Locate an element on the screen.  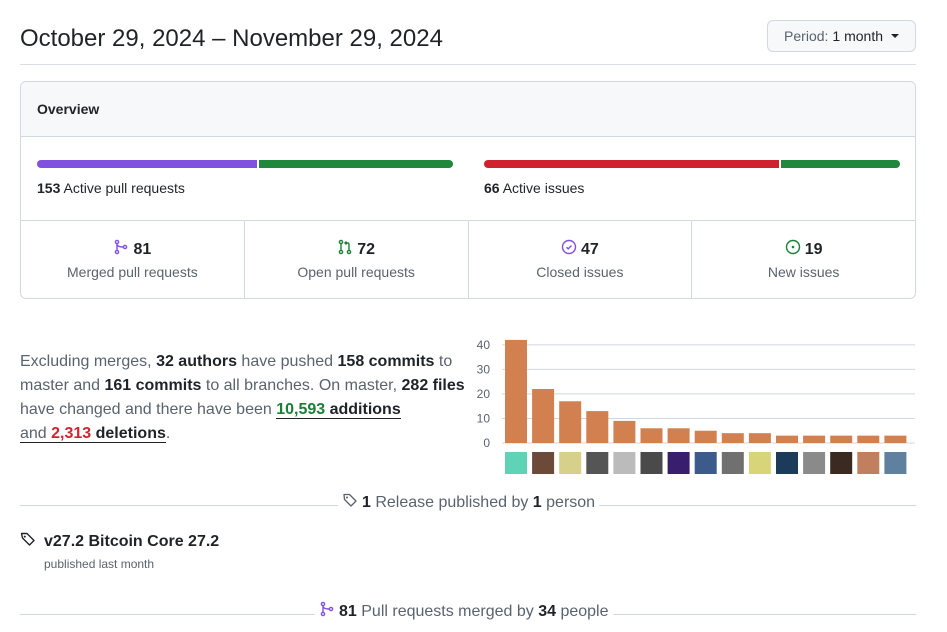
merged-prs-count: 81 is located at coordinates (348, 611).